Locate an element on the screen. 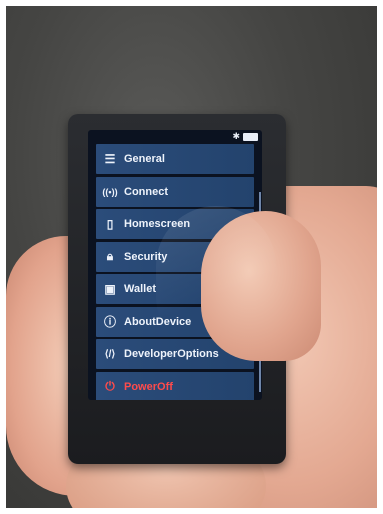  menu-item-label: DeveloperOptions is located at coordinates (171, 354).